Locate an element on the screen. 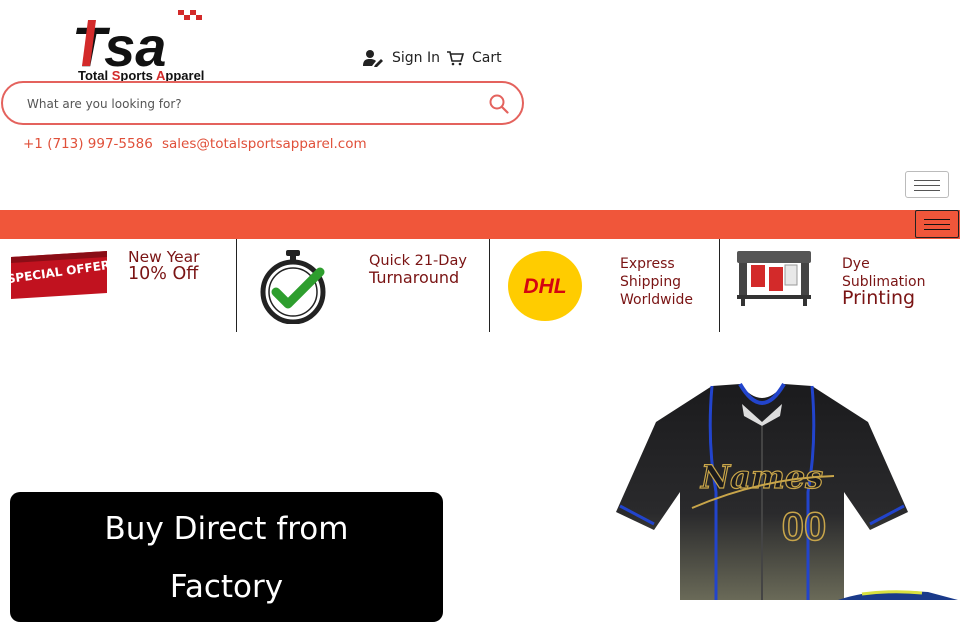 The height and width of the screenshot is (622, 960). sign-in-link: Sign In is located at coordinates (401, 58).